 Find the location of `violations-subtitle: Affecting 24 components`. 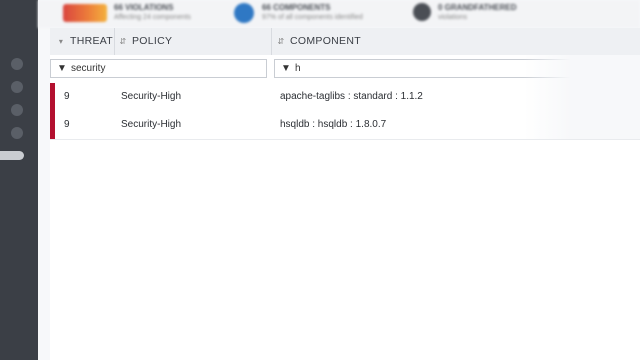

violations-subtitle: Affecting 24 components is located at coordinates (152, 17).